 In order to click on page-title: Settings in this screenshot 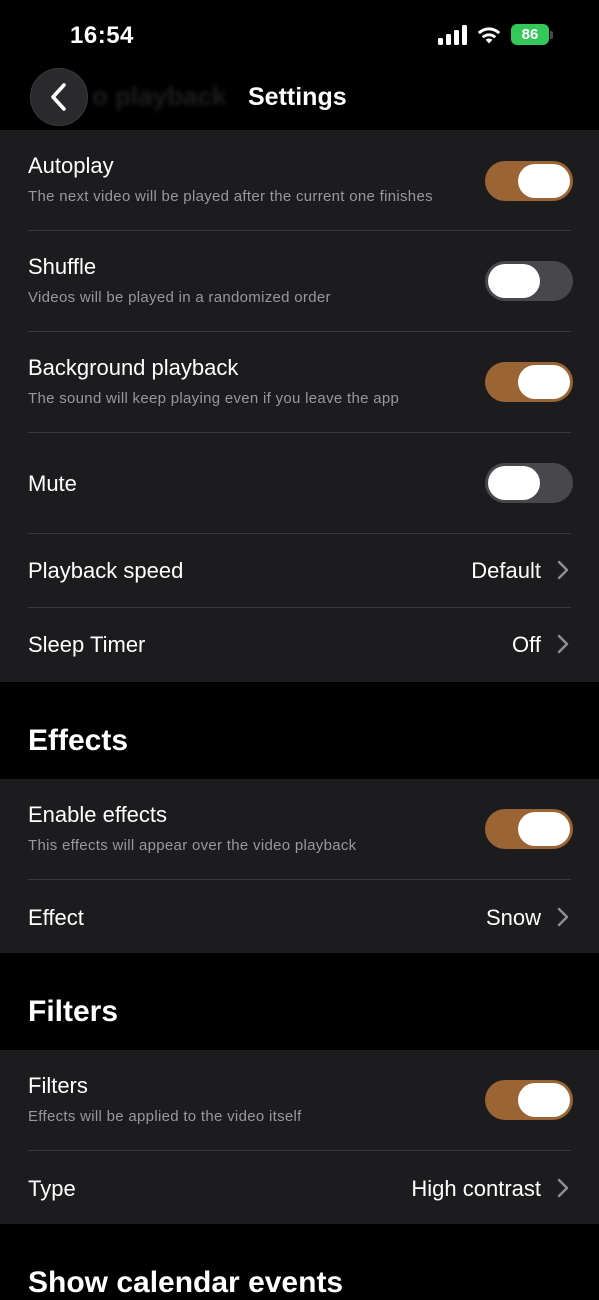, I will do `click(297, 97)`.